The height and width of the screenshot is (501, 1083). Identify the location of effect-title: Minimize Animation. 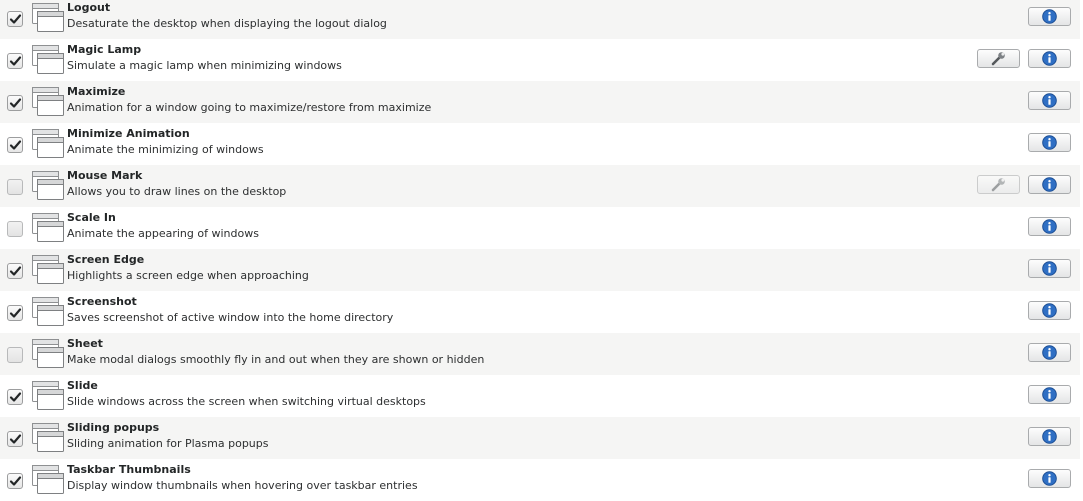
(128, 133).